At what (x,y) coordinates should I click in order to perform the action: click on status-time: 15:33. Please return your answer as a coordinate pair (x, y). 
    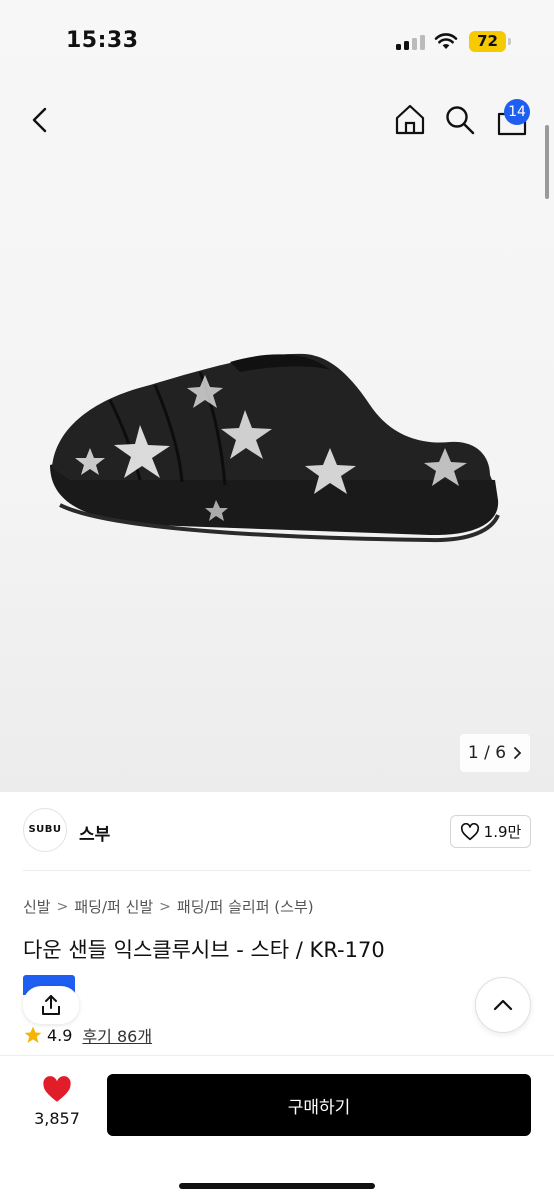
    Looking at the image, I should click on (102, 40).